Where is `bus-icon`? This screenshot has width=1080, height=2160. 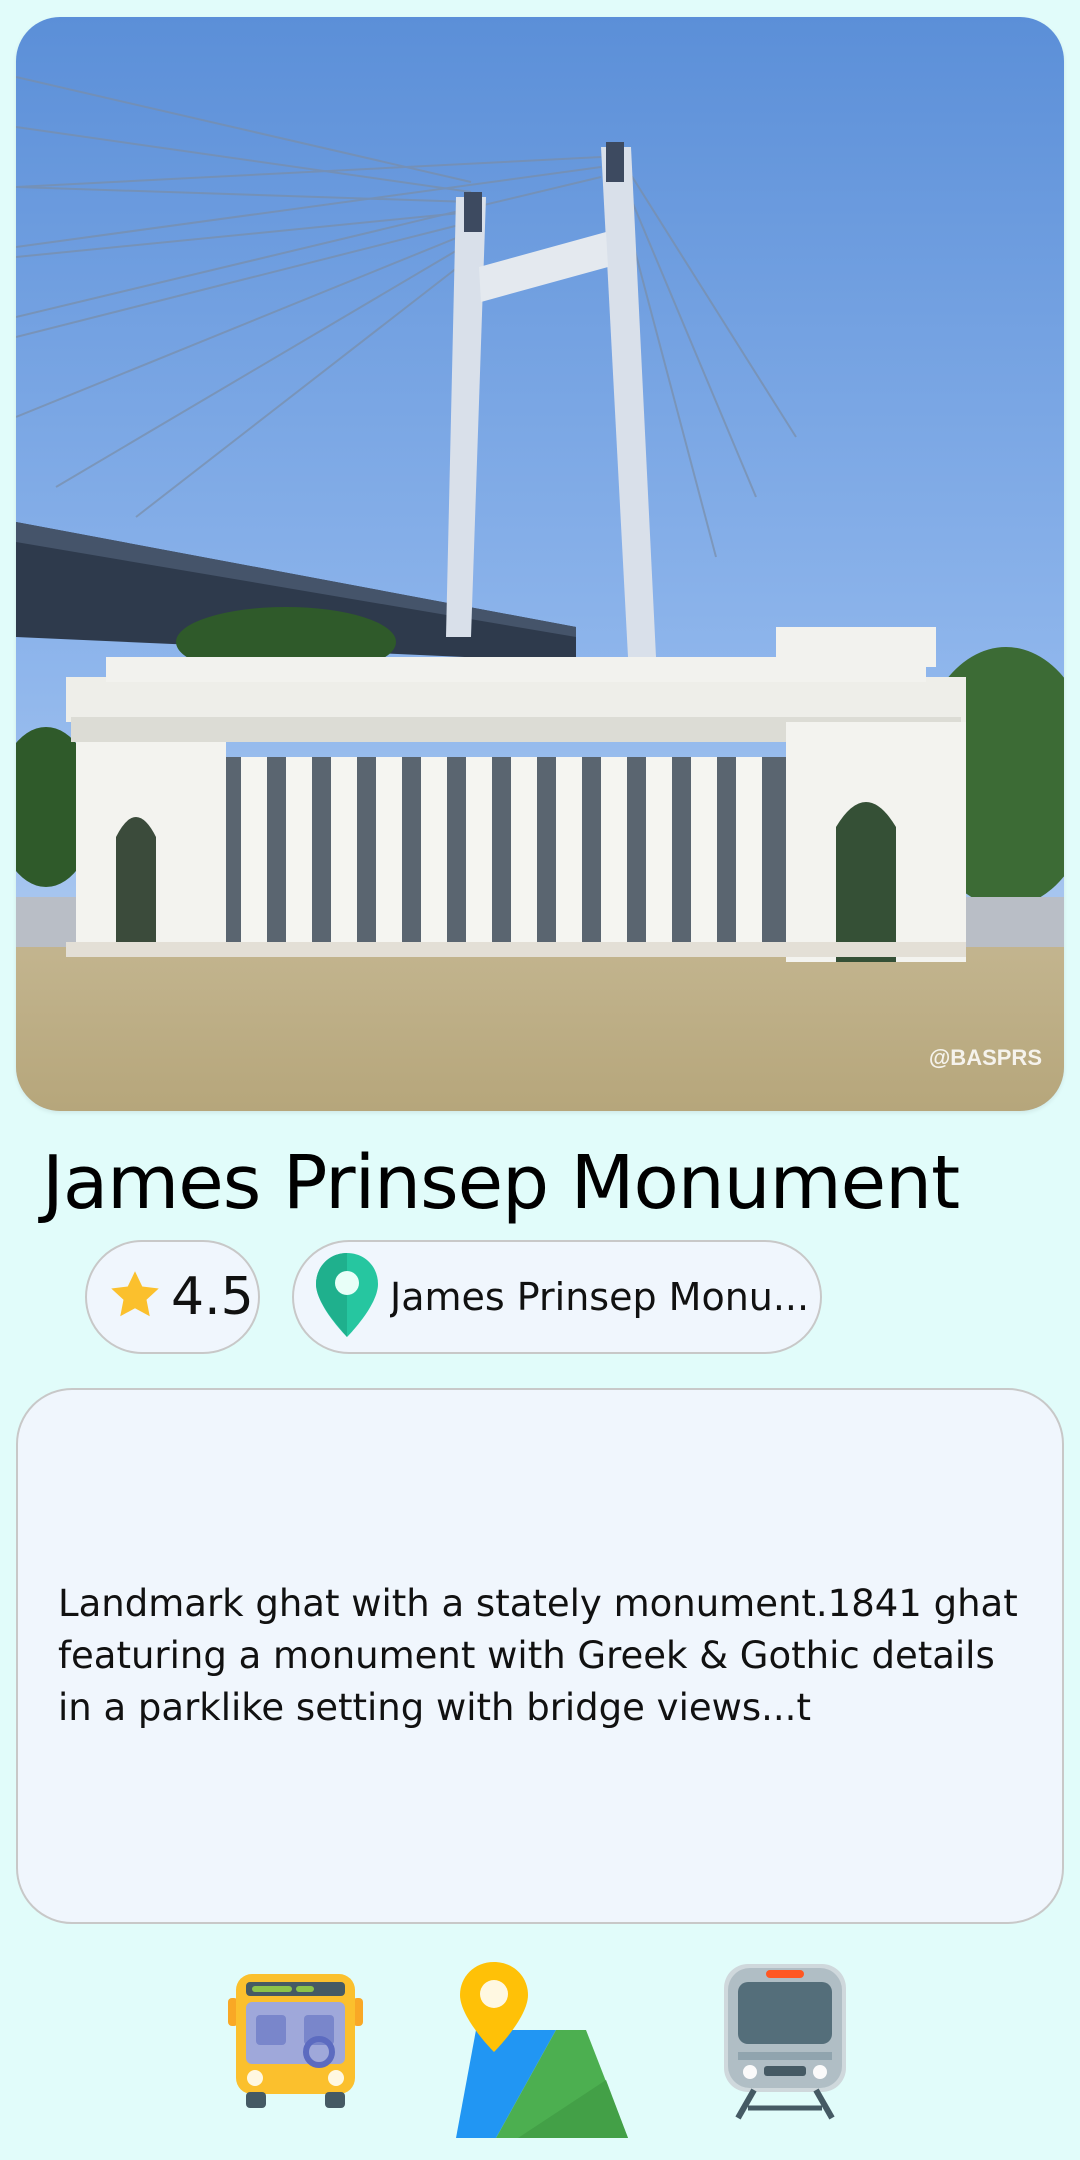
bus-icon is located at coordinates (295, 2035).